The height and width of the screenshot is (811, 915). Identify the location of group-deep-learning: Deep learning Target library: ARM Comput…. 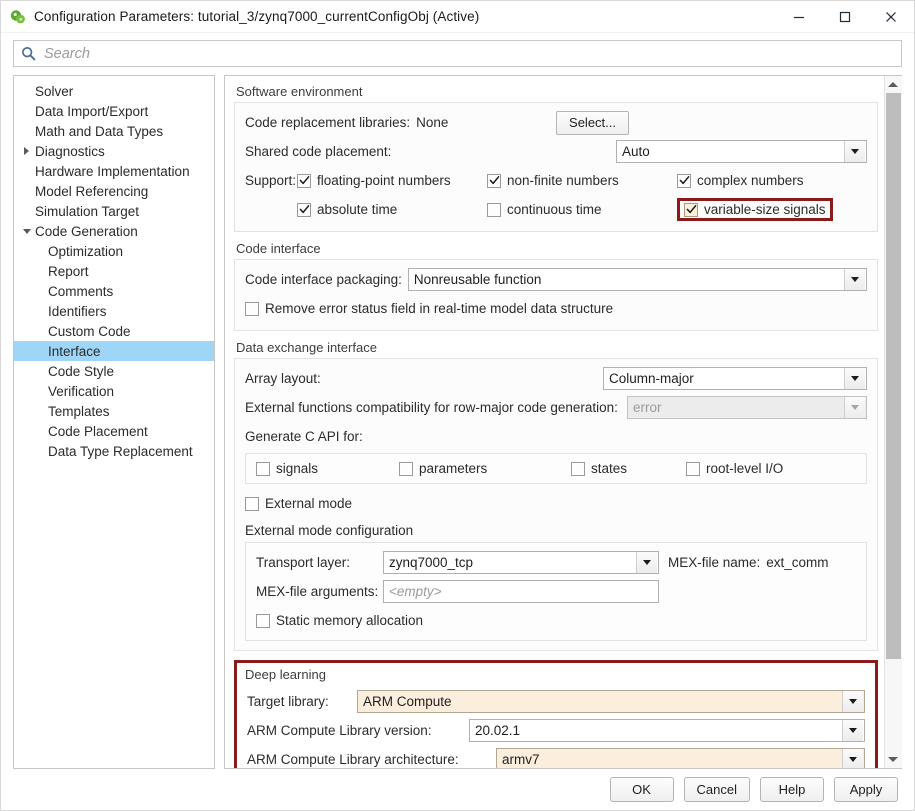
(556, 714).